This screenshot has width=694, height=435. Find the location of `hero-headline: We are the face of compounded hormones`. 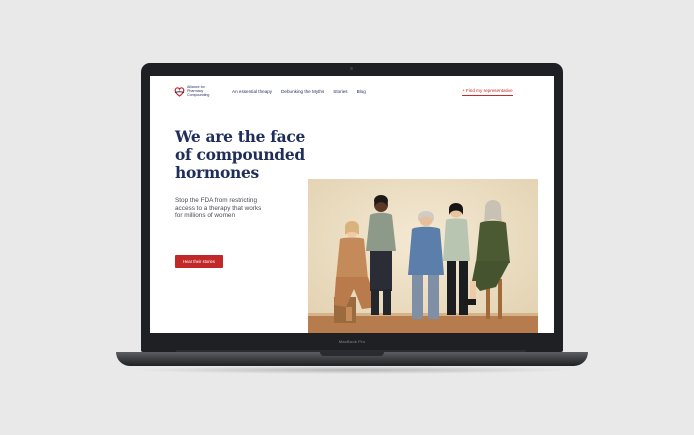

hero-headline: We are the face of compounded hormones is located at coordinates (245, 155).